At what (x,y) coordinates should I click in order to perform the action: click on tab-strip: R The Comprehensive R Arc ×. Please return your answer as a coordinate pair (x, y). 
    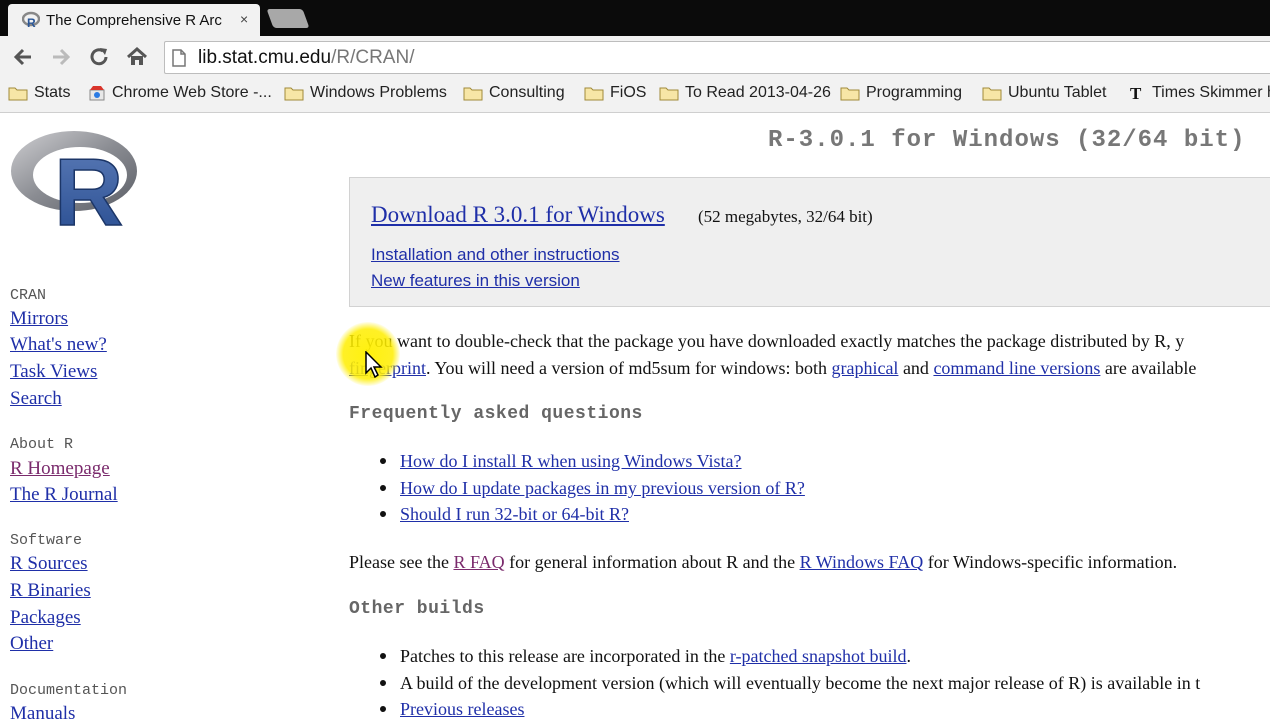
    Looking at the image, I should click on (635, 18).